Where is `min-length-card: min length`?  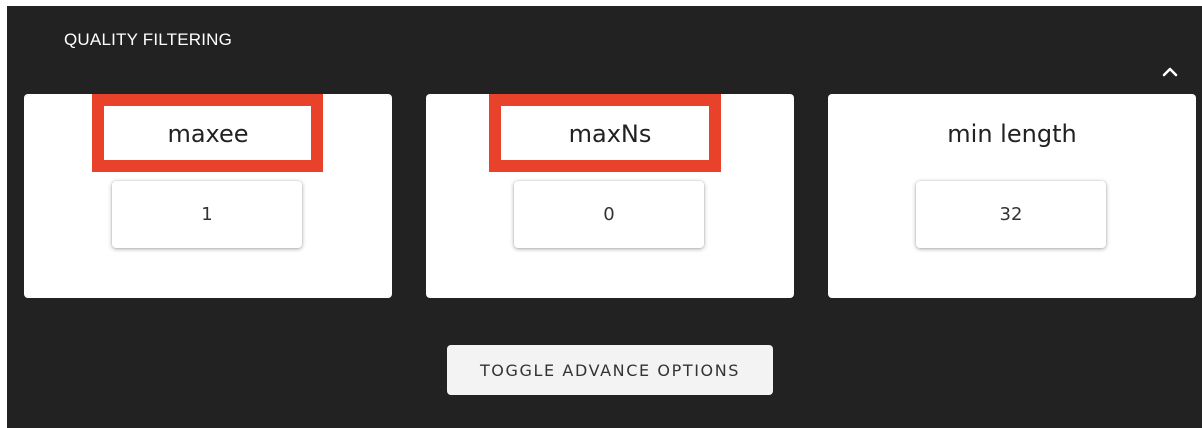
min-length-card: min length is located at coordinates (1012, 196).